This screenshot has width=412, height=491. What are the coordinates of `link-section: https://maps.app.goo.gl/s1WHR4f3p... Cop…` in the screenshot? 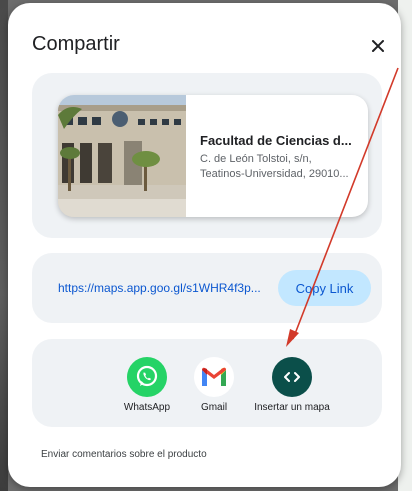 It's located at (207, 288).